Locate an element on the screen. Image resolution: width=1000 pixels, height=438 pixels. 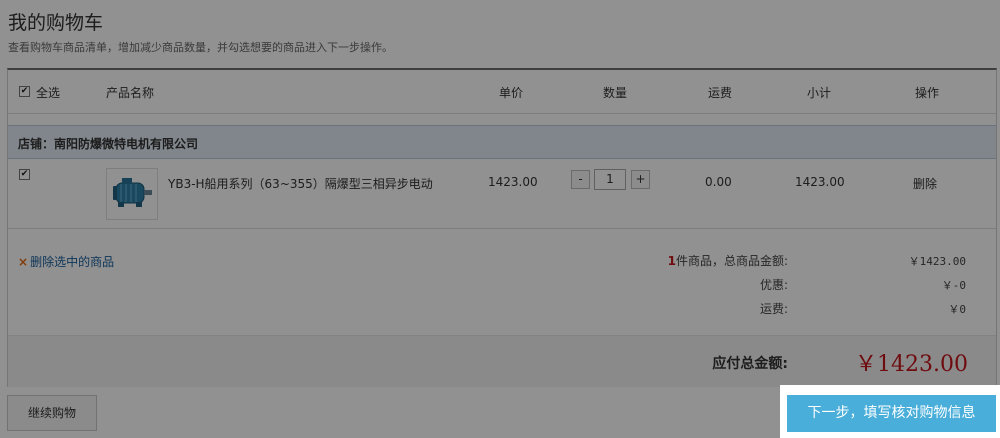
select-all-label: 全选 is located at coordinates (48, 93).